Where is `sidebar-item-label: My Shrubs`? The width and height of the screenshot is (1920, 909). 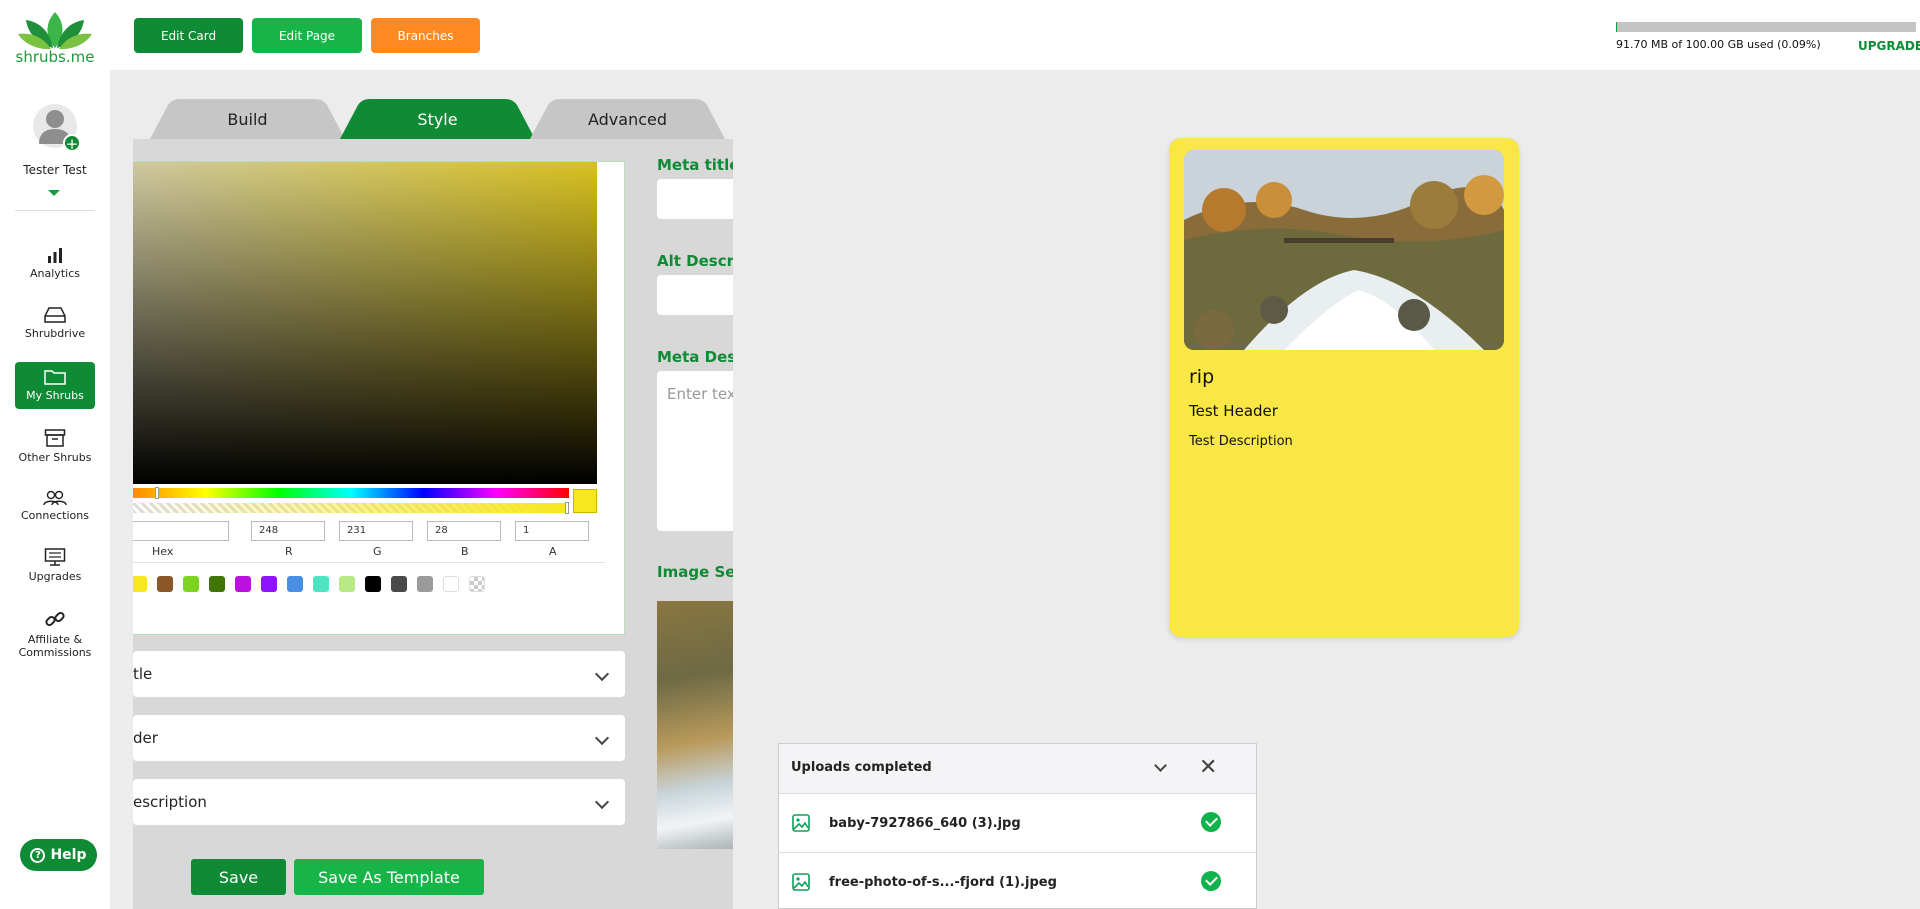
sidebar-item-label: My Shrubs is located at coordinates (55, 395).